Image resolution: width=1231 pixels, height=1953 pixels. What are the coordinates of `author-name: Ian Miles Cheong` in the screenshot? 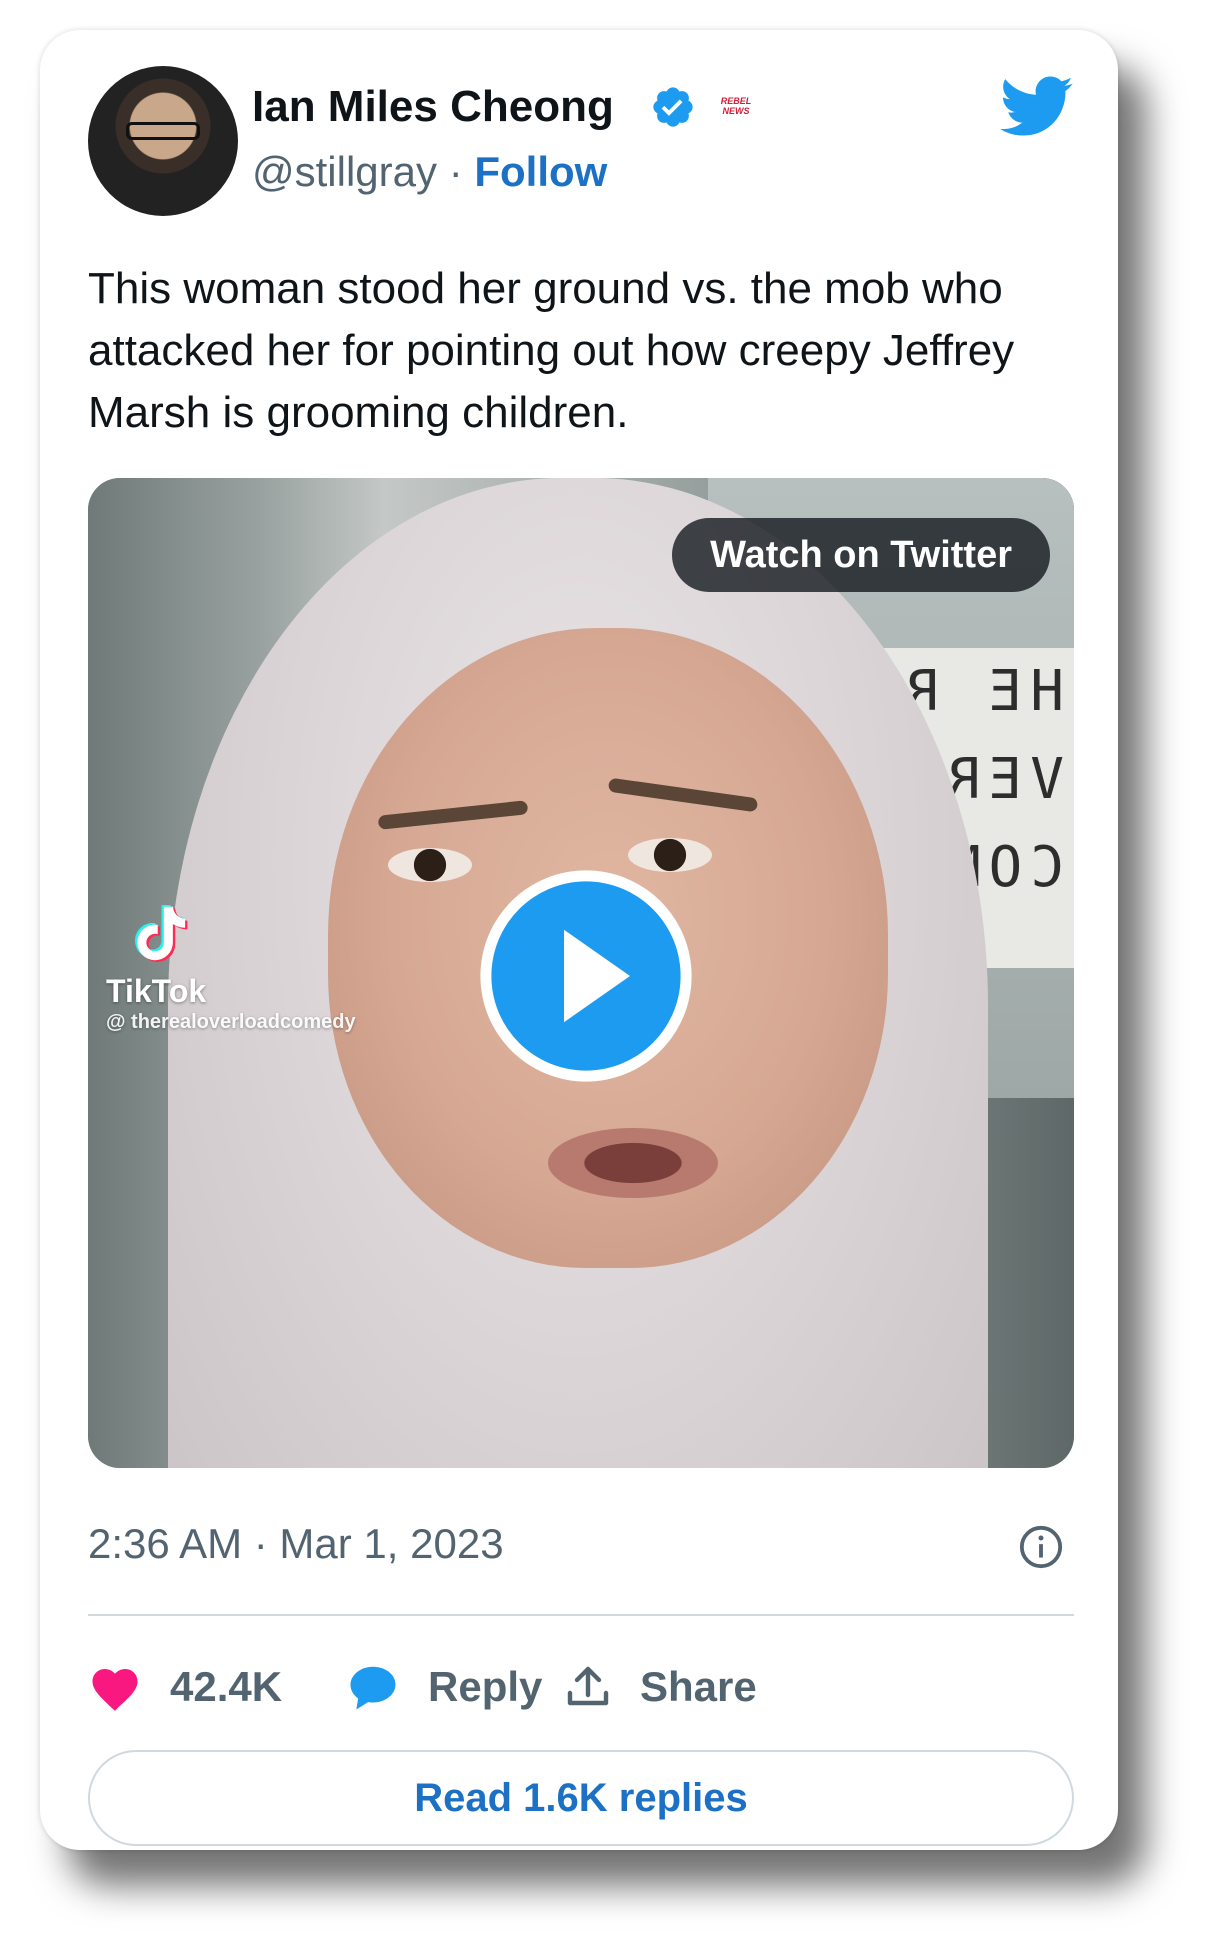 It's located at (433, 107).